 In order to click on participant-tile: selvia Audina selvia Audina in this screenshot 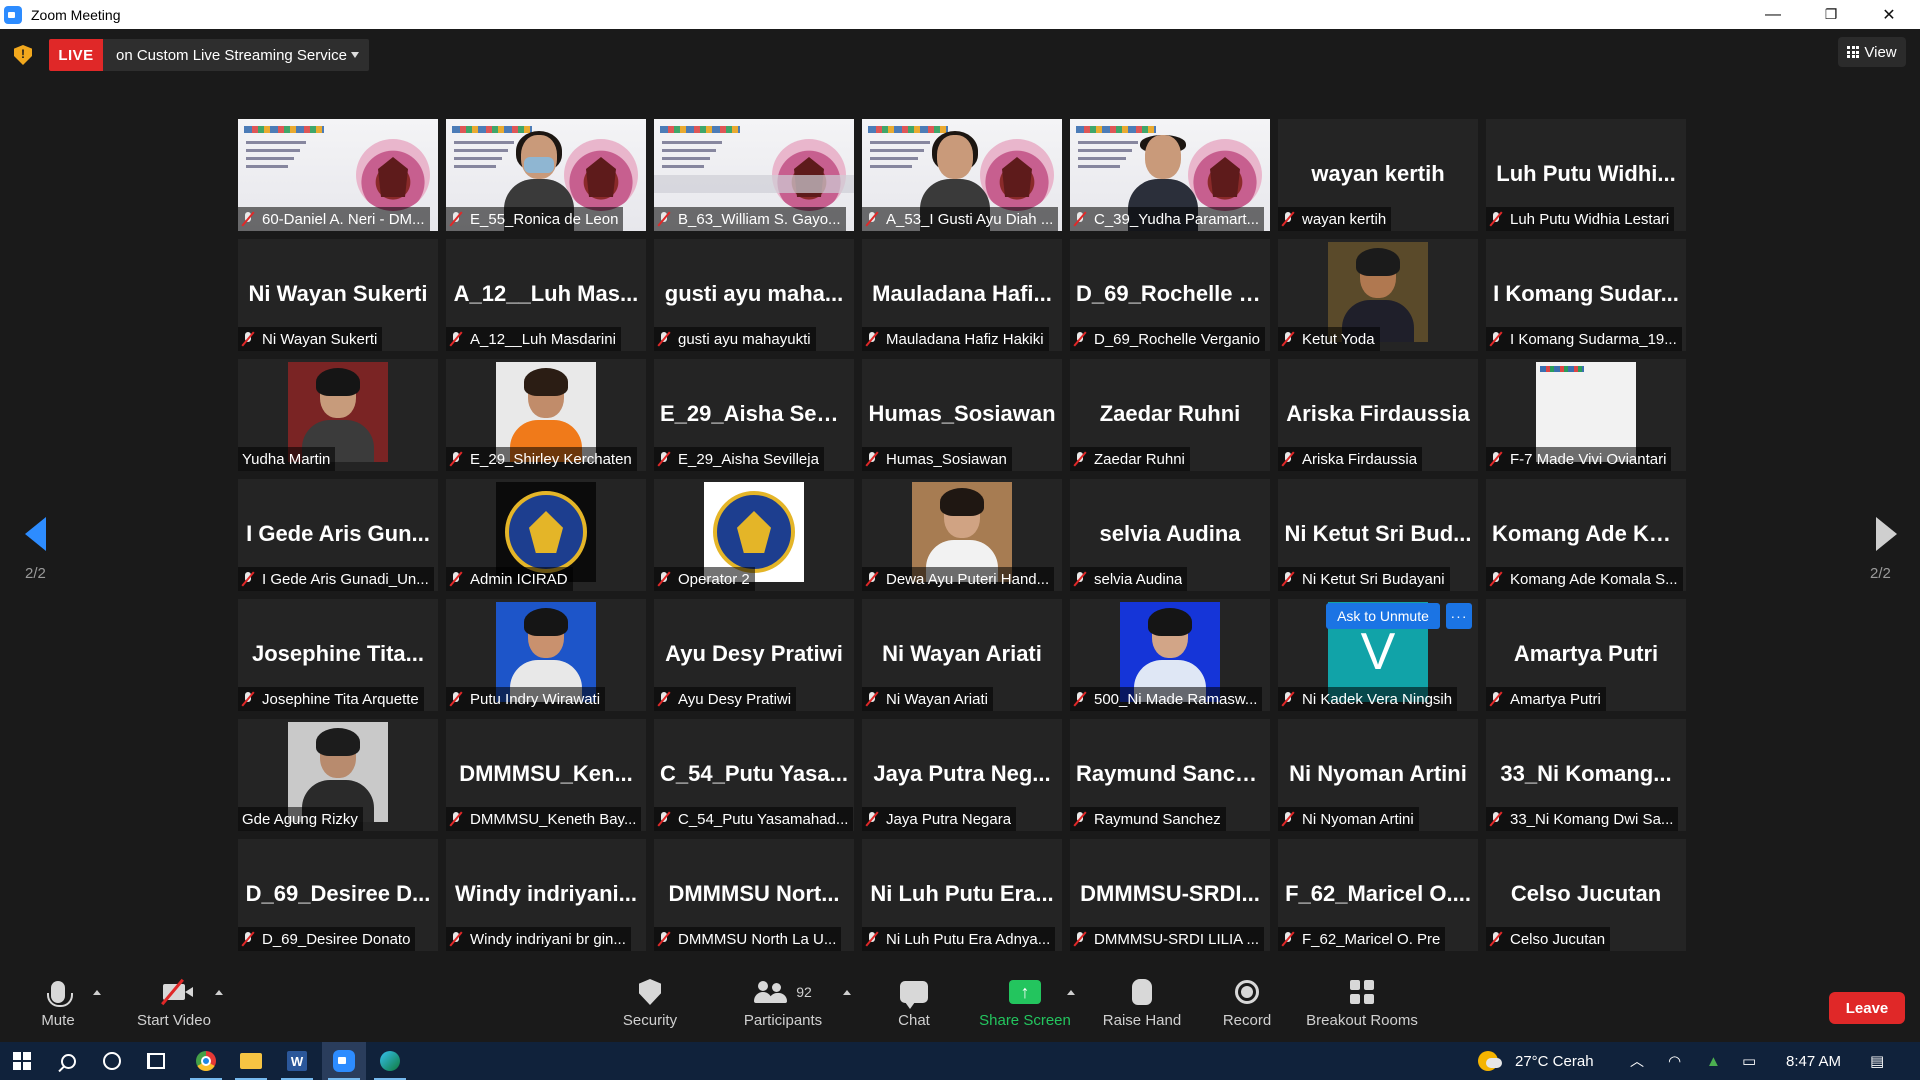, I will do `click(1170, 535)`.